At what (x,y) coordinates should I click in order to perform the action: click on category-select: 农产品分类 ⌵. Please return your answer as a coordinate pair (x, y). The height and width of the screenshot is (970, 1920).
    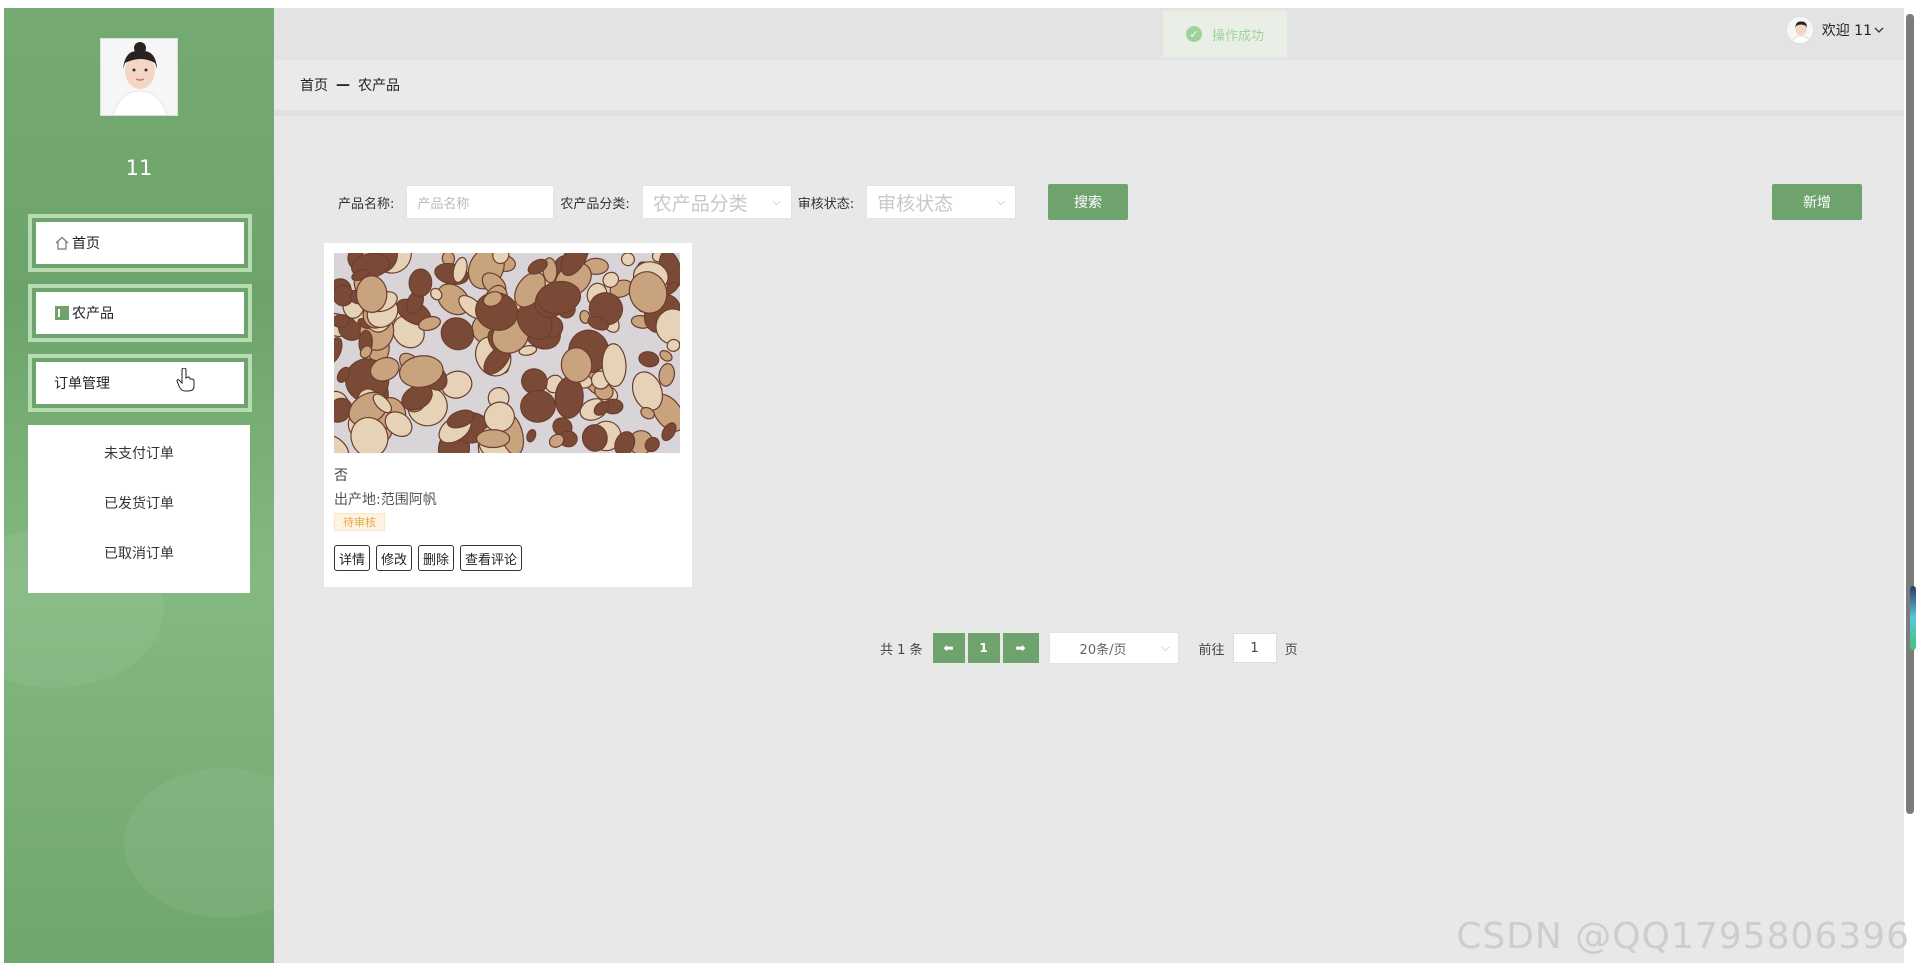
    Looking at the image, I should click on (716, 202).